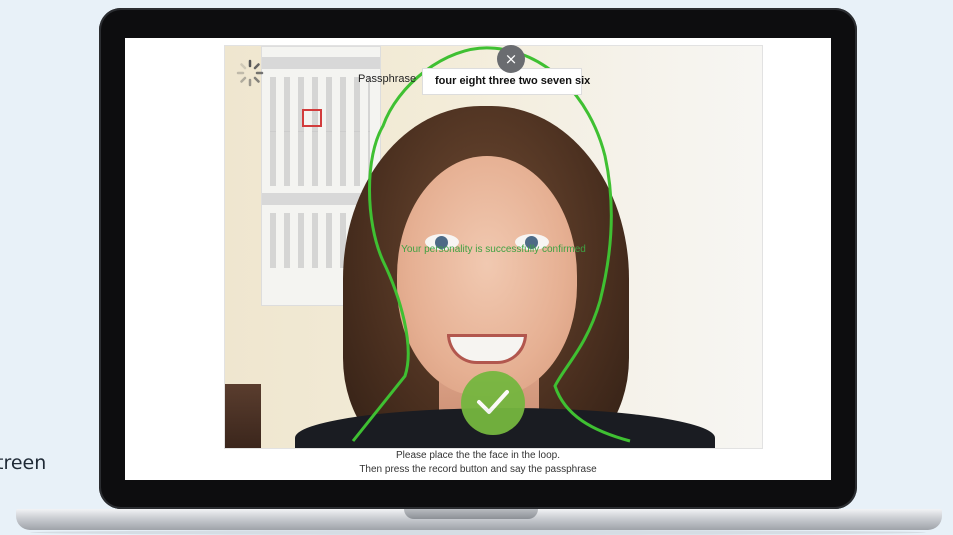 The width and height of the screenshot is (953, 535). Describe the element at coordinates (23, 463) in the screenshot. I see `side-label: treen` at that location.